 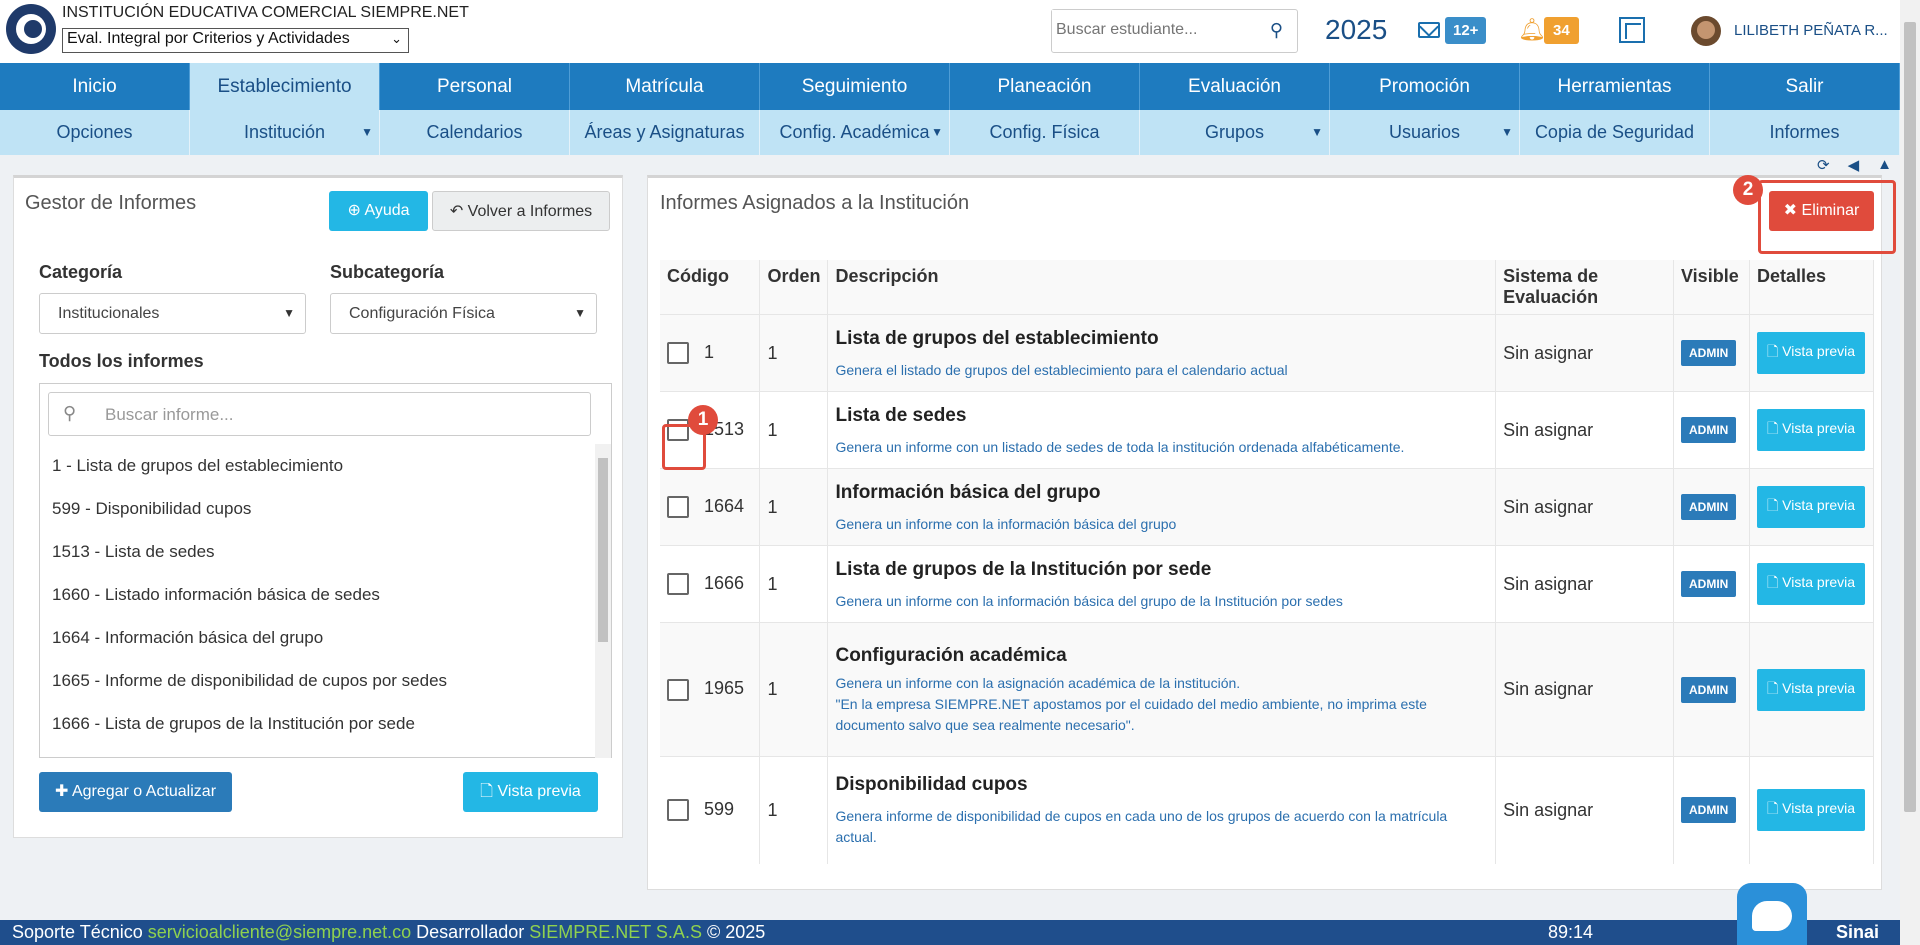 I want to click on subnav-label: Áreas y Asignaturas, so click(x=664, y=132).